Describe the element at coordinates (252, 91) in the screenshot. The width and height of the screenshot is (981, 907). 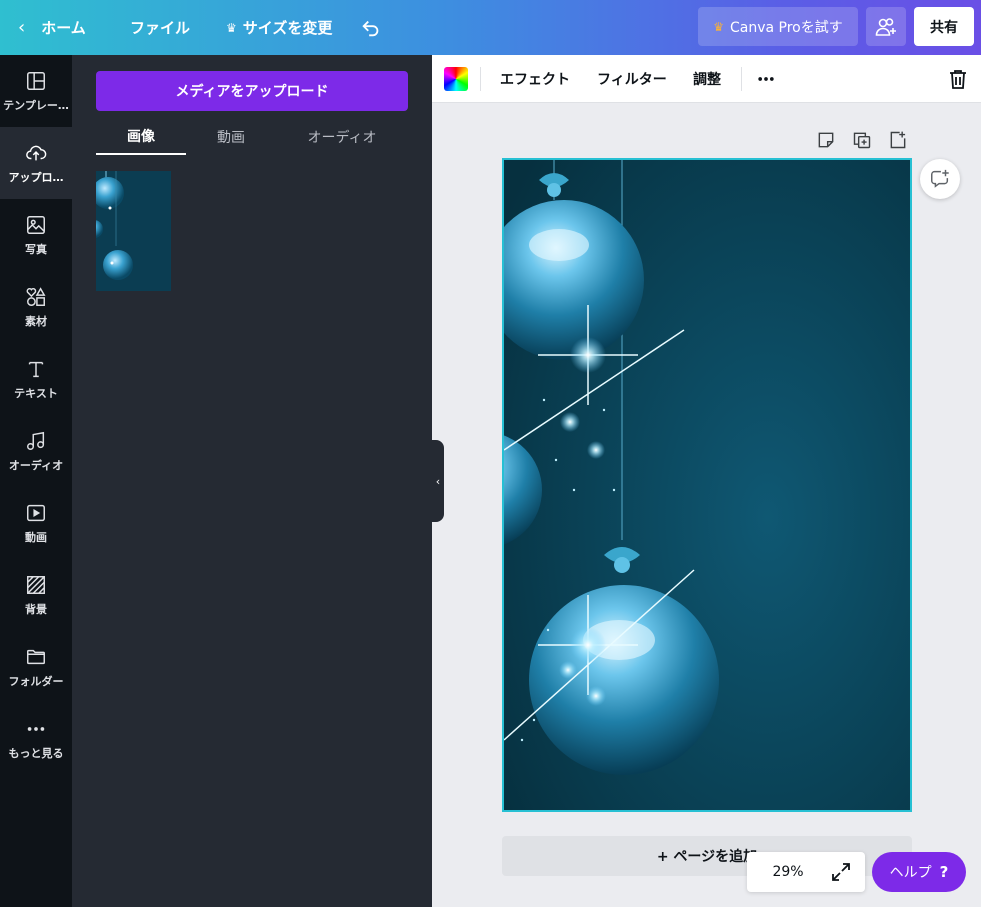
I see `upload-media-button: メディアをアップロード` at that location.